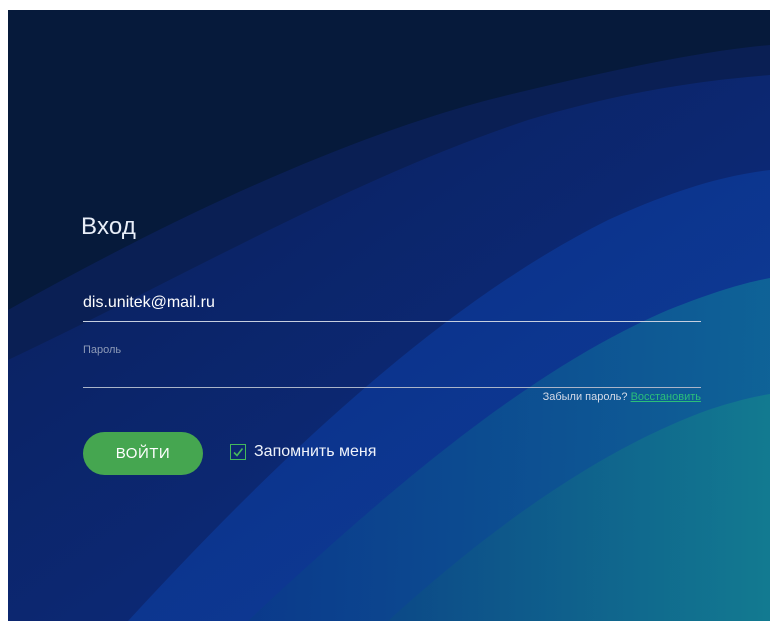 The width and height of the screenshot is (779, 623). I want to click on remember-me-label: Запомнить меня, so click(315, 451).